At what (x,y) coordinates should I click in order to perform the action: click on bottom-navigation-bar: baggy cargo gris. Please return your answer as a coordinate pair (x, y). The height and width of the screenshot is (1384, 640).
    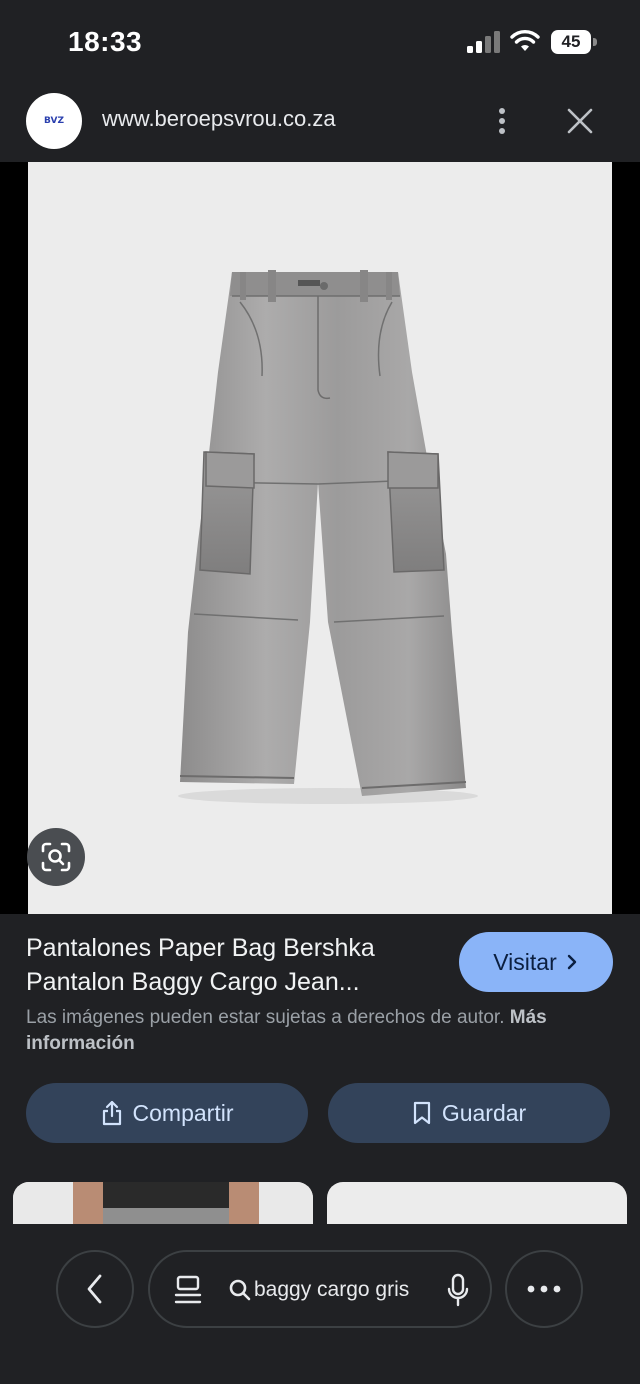
    Looking at the image, I should click on (320, 1304).